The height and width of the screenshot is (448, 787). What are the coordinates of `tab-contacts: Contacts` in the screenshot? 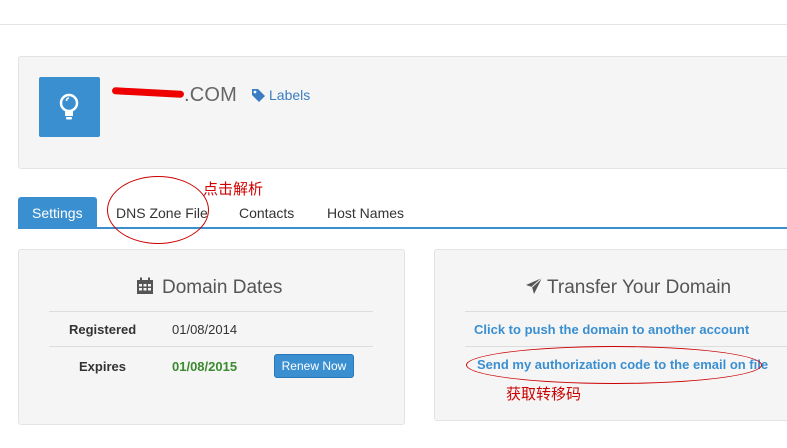 It's located at (266, 212).